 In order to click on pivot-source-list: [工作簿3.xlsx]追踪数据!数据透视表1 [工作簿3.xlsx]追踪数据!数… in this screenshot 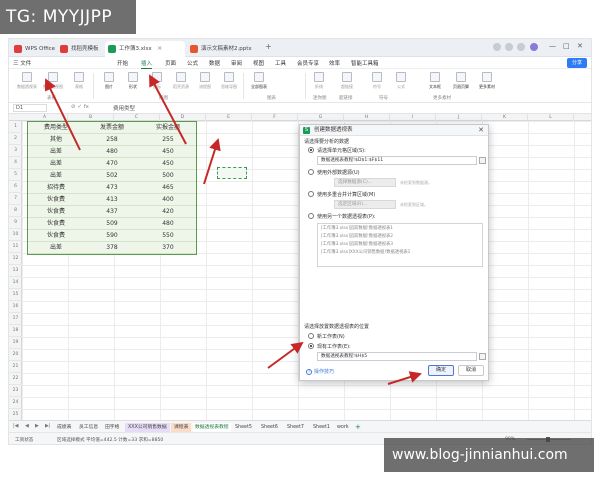, I will do `click(400, 245)`.